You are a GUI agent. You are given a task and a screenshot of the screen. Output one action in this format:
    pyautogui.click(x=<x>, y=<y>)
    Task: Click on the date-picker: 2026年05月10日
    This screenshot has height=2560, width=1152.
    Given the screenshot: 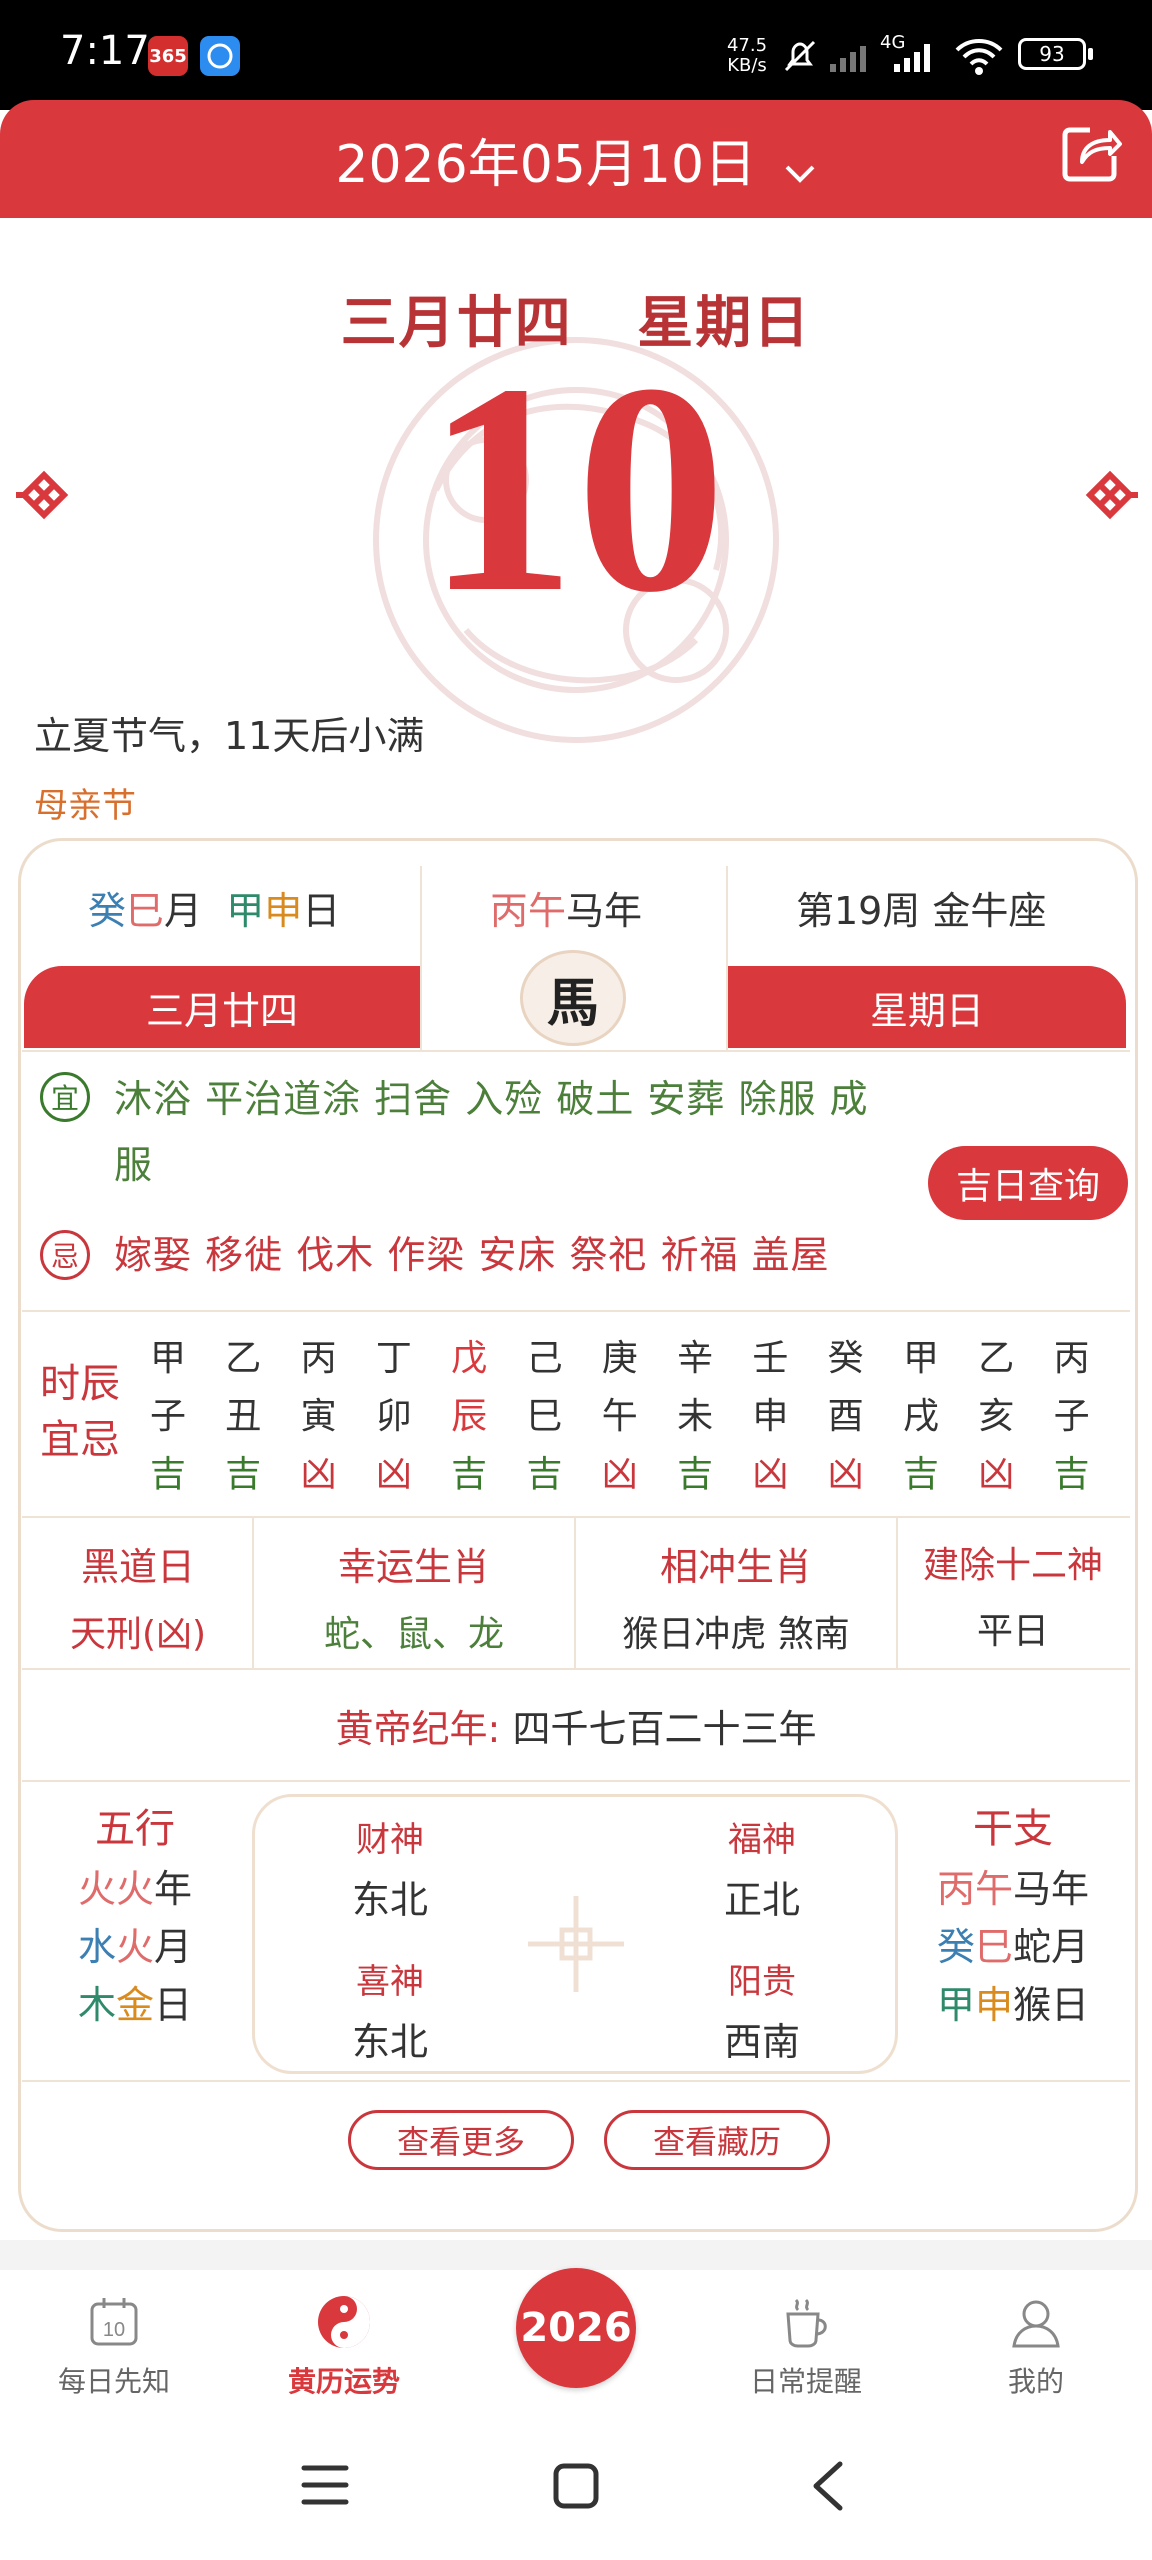 What is the action you would take?
    pyautogui.click(x=576, y=160)
    